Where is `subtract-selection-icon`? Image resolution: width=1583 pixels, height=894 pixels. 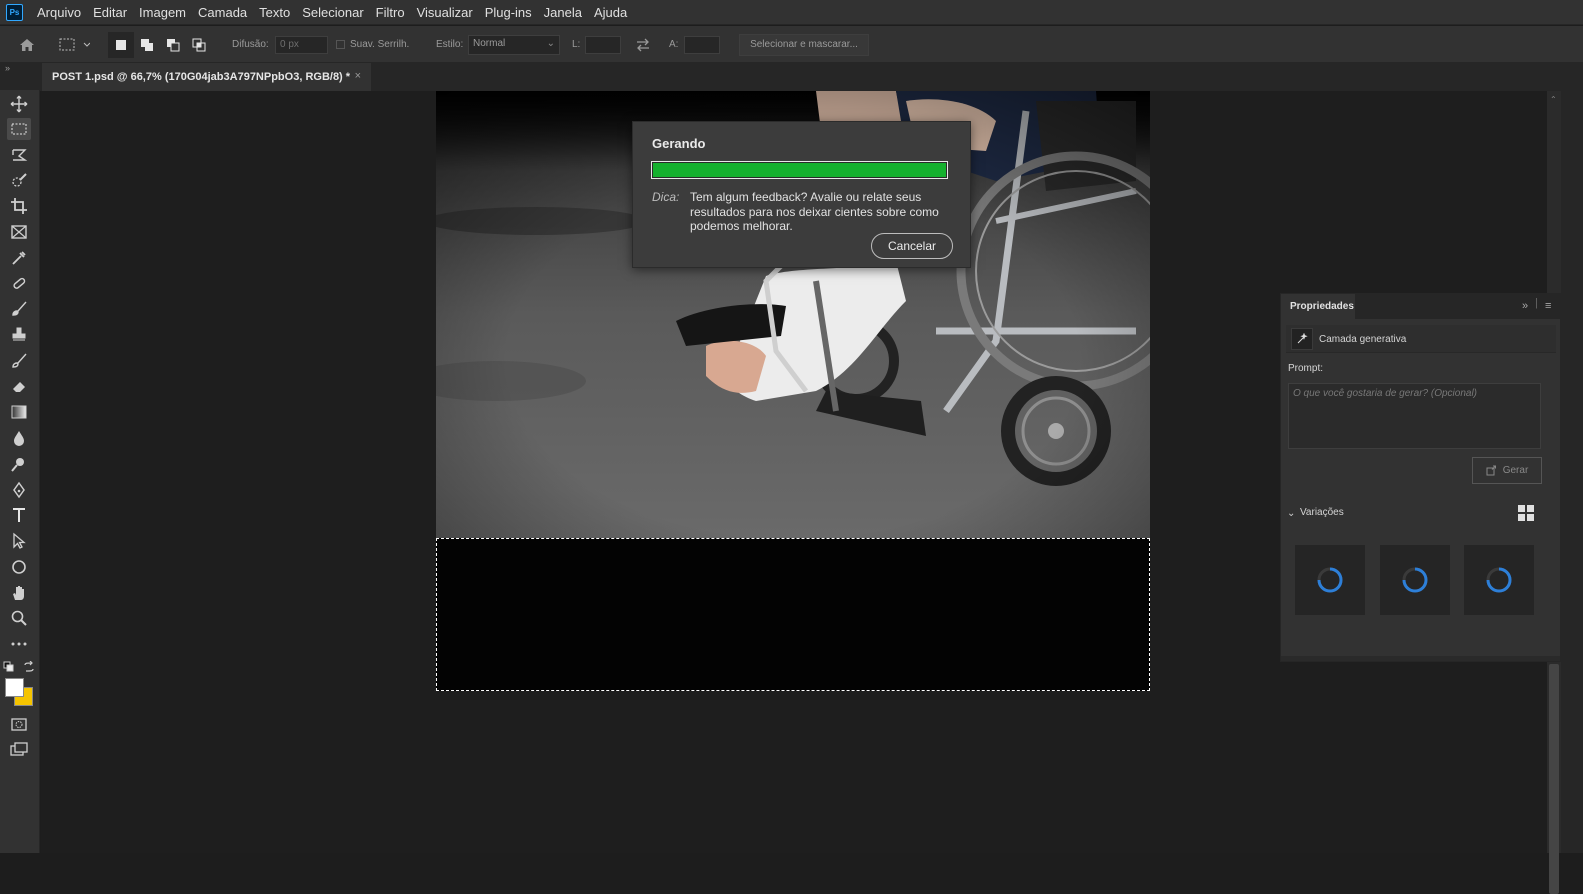
subtract-selection-icon is located at coordinates (173, 44).